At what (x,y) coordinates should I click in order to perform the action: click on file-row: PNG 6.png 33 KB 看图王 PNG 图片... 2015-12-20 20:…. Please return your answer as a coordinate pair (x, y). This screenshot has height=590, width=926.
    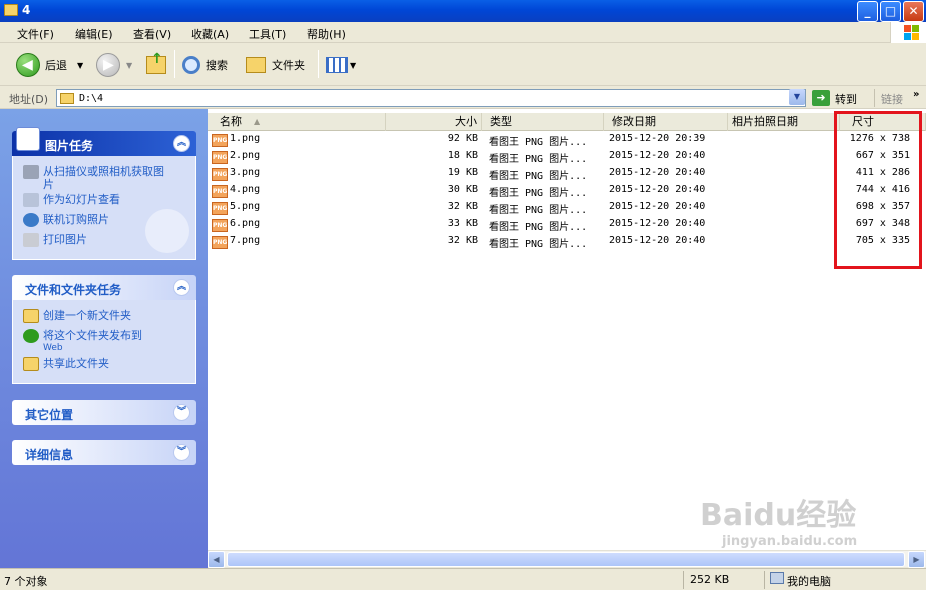
    Looking at the image, I should click on (567, 225).